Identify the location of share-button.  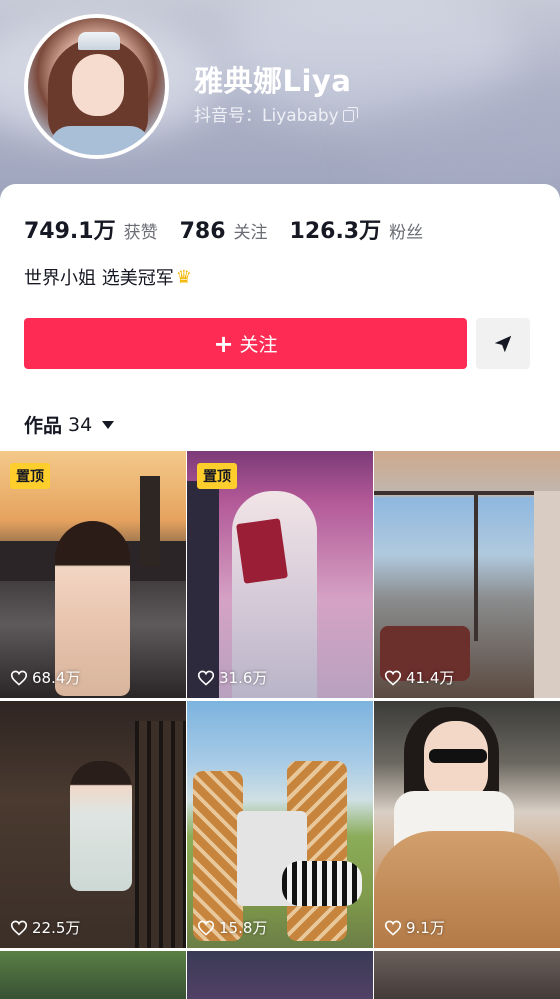
(503, 343).